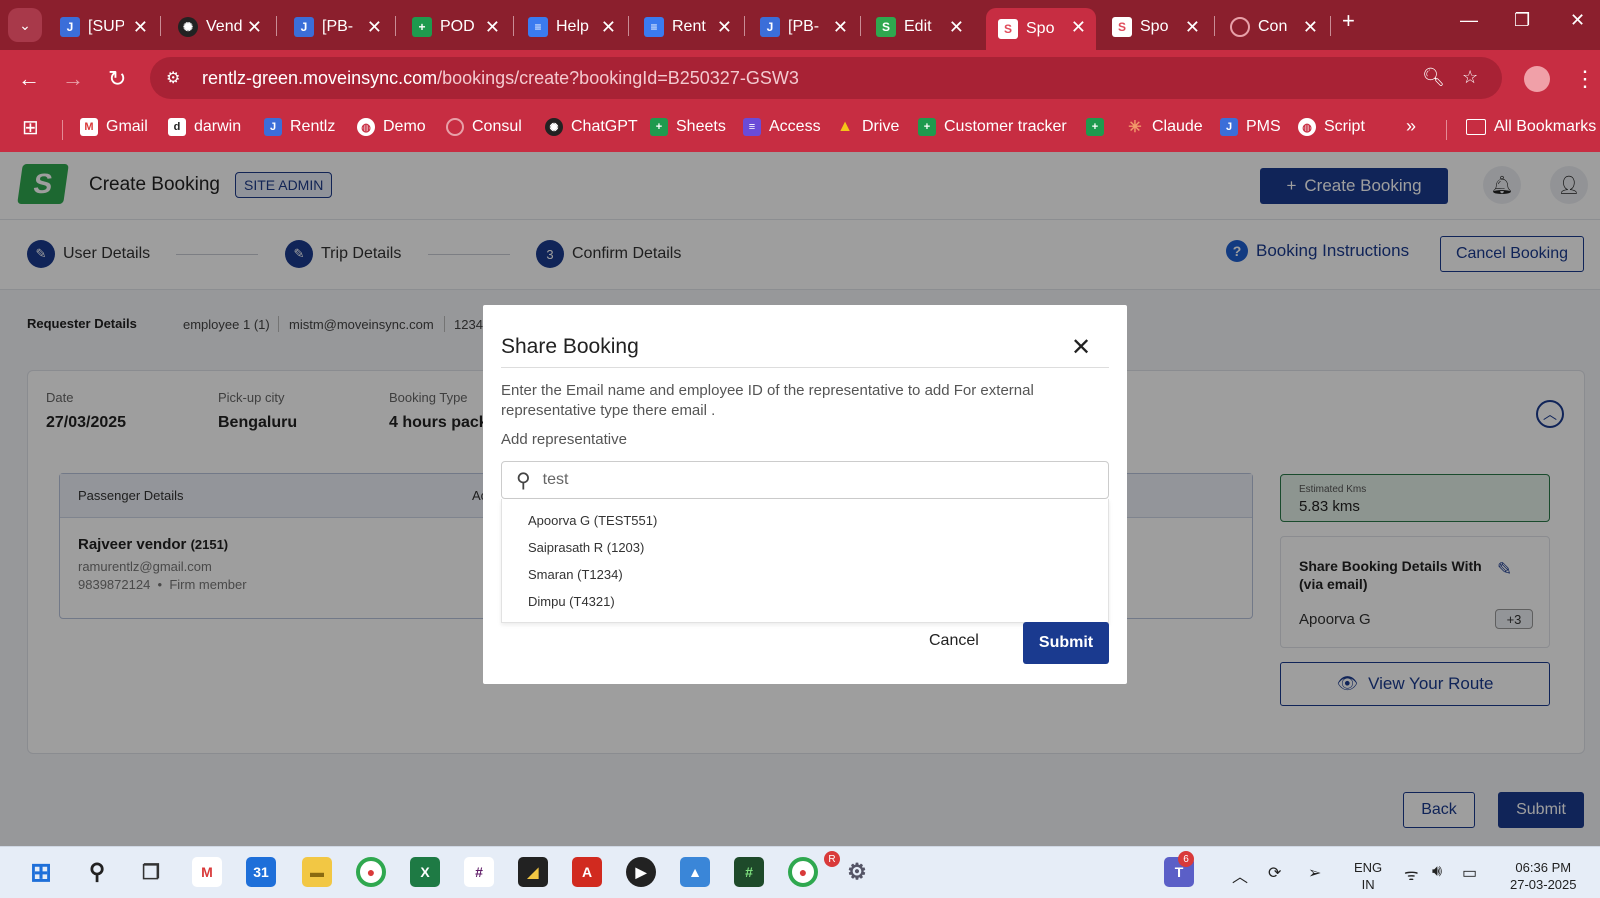 The image size is (1600, 898). What do you see at coordinates (1240, 875) in the screenshot?
I see `chevron-up-icon: ︿` at bounding box center [1240, 875].